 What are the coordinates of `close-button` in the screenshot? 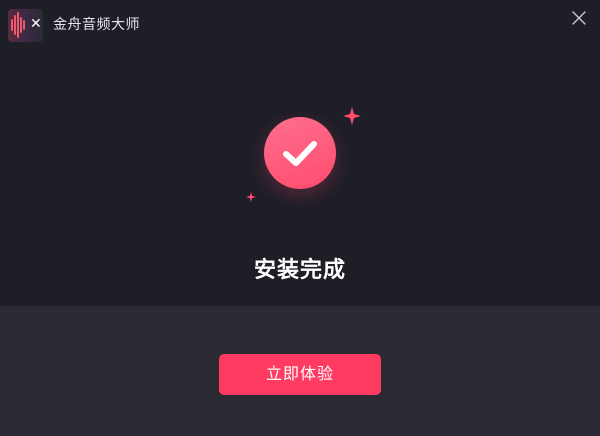 It's located at (579, 18).